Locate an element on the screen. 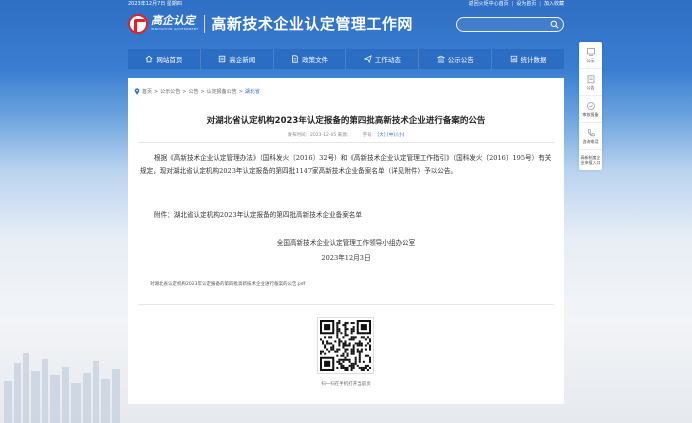 This screenshot has height=423, width=692. font-size-label: 字号： is located at coordinates (369, 135).